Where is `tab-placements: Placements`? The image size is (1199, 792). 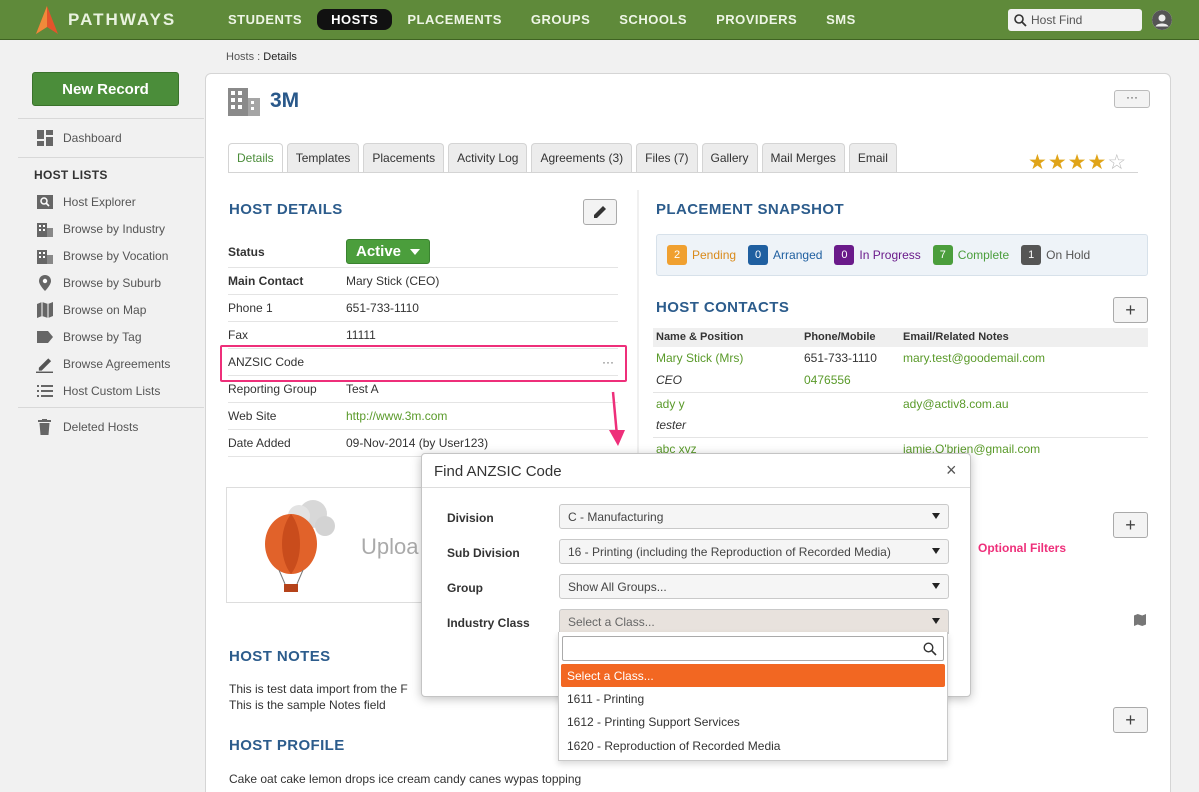 tab-placements: Placements is located at coordinates (404, 157).